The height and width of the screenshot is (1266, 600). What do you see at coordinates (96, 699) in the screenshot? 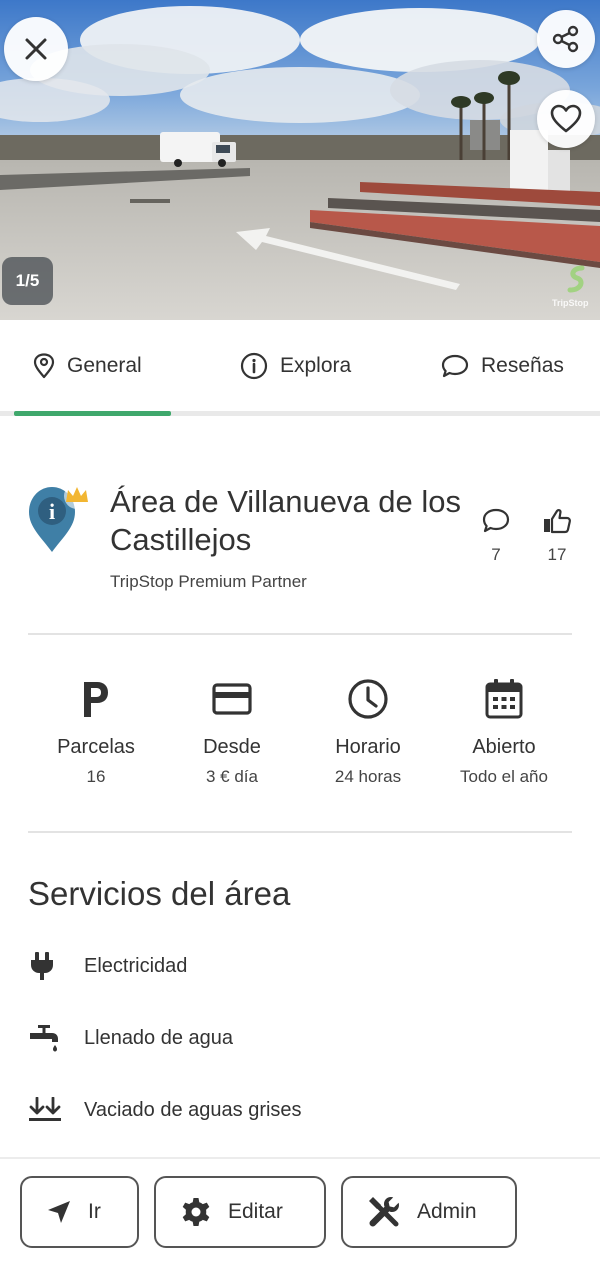
I see `parking-icon` at bounding box center [96, 699].